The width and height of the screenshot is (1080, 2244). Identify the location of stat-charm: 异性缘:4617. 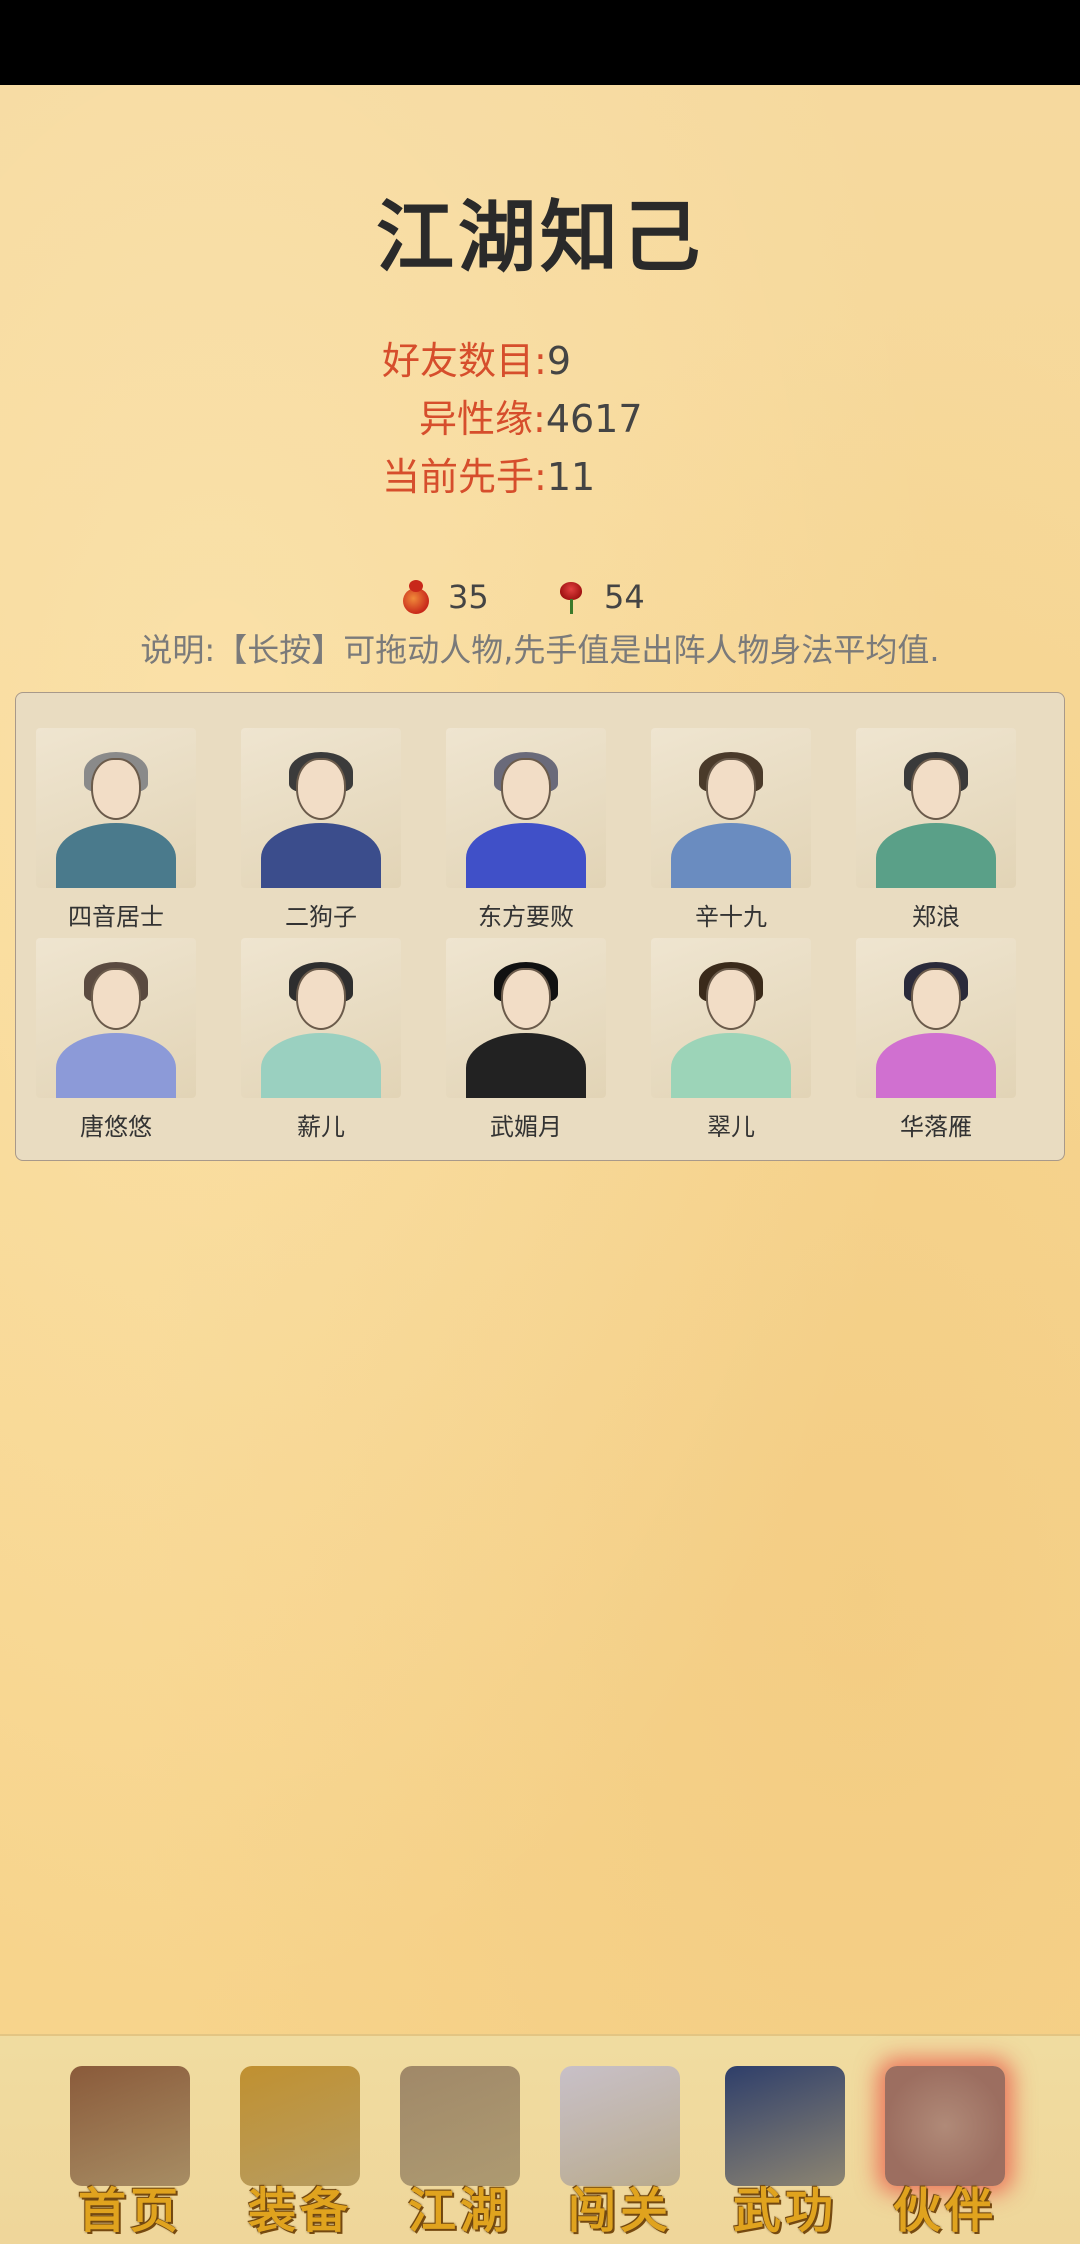
(531, 419).